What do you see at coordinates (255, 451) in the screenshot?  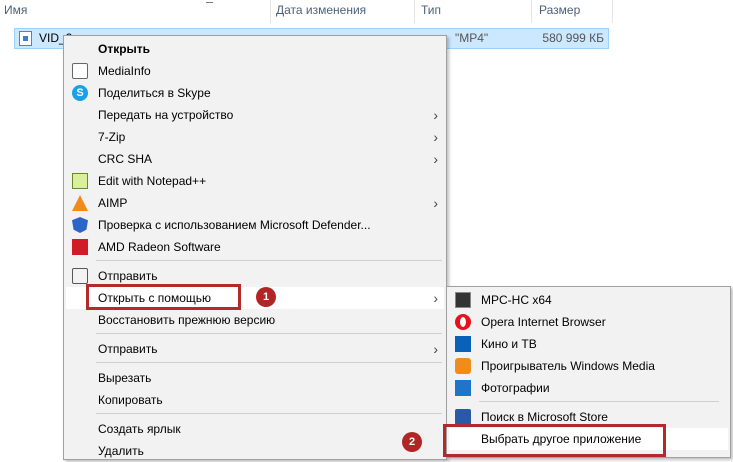 I see `menu-item-delete: Удалить` at bounding box center [255, 451].